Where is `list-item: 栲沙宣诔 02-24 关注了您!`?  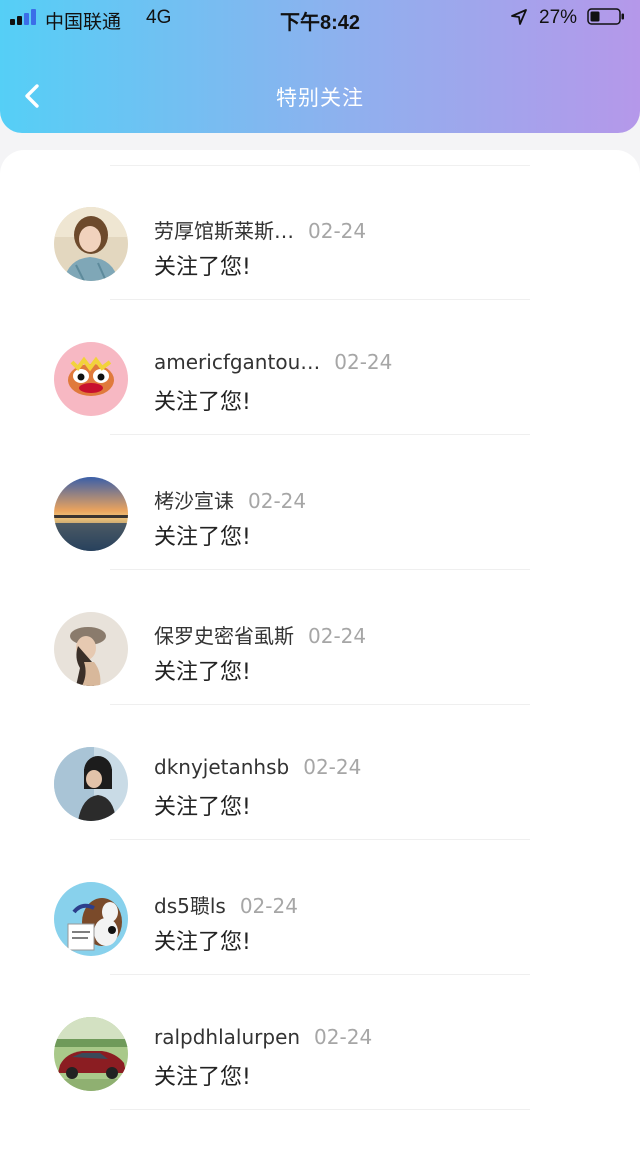 list-item: 栲沙宣诔 02-24 关注了您! is located at coordinates (320, 502).